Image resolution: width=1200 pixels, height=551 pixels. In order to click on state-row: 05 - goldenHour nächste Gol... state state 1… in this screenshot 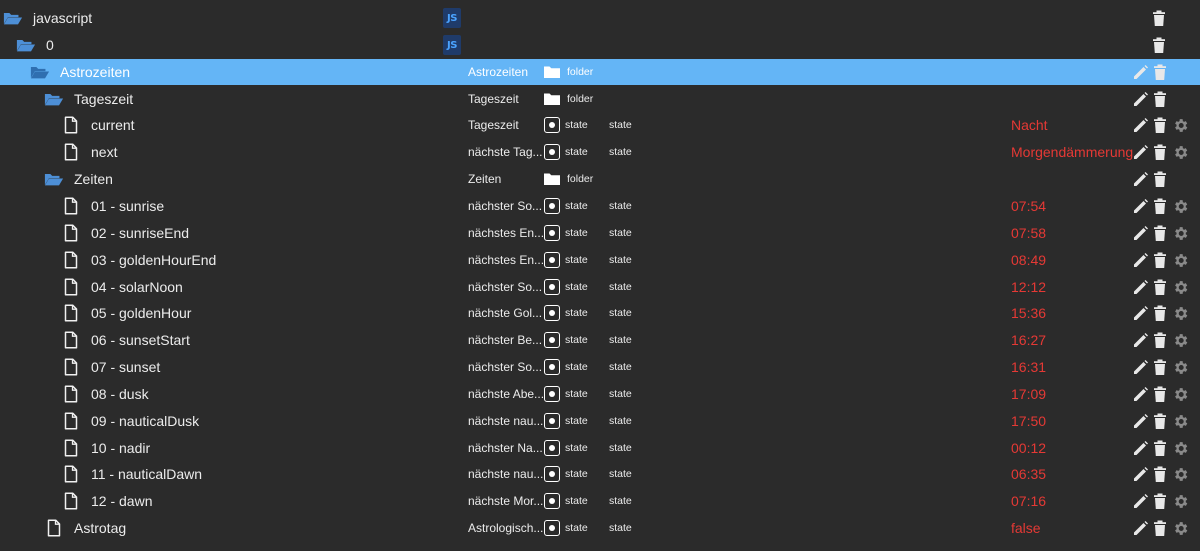, I will do `click(600, 313)`.